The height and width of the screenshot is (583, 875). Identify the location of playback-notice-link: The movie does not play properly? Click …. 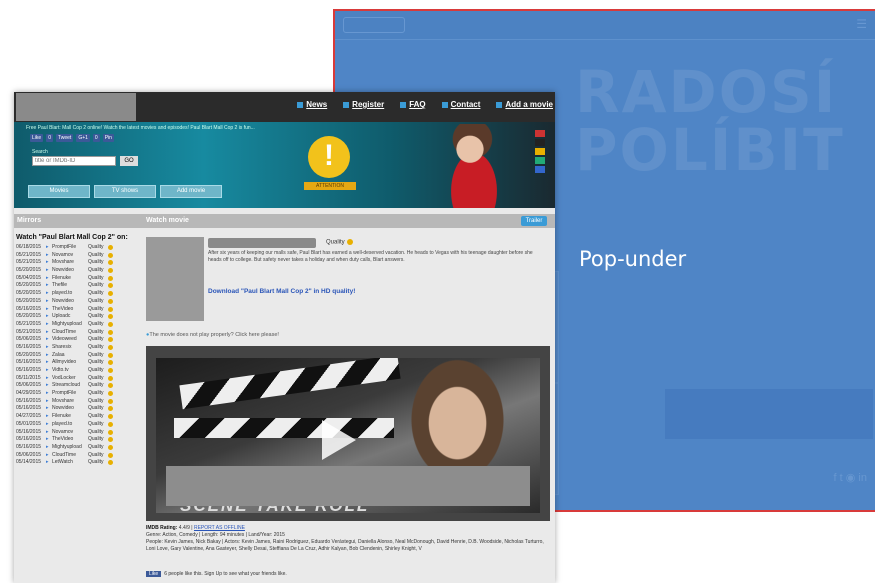
(212, 335).